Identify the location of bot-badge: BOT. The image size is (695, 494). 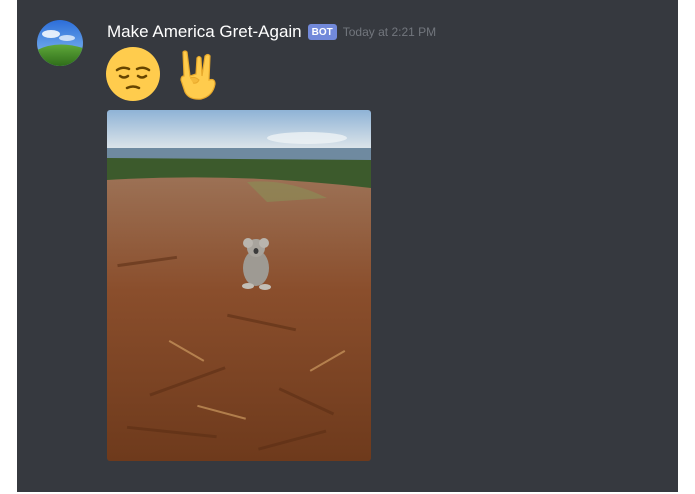
(322, 32).